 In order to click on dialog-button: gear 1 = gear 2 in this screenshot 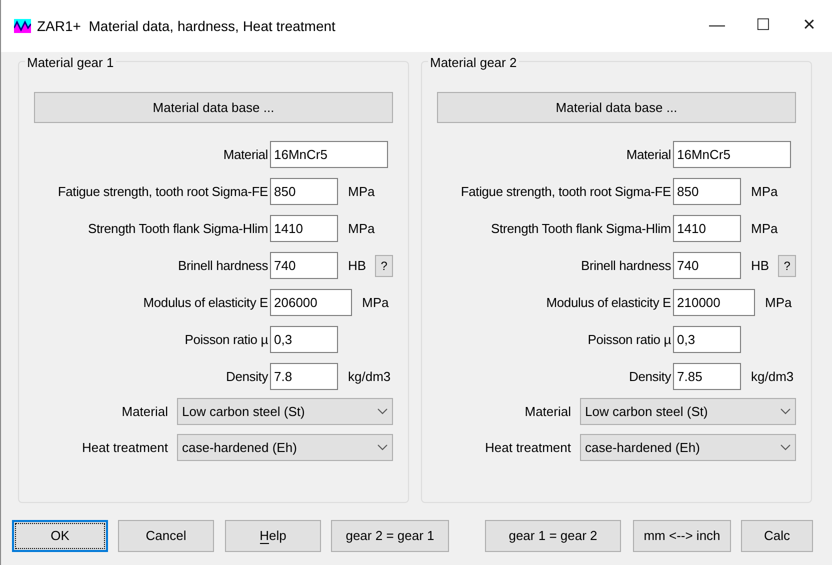, I will do `click(553, 536)`.